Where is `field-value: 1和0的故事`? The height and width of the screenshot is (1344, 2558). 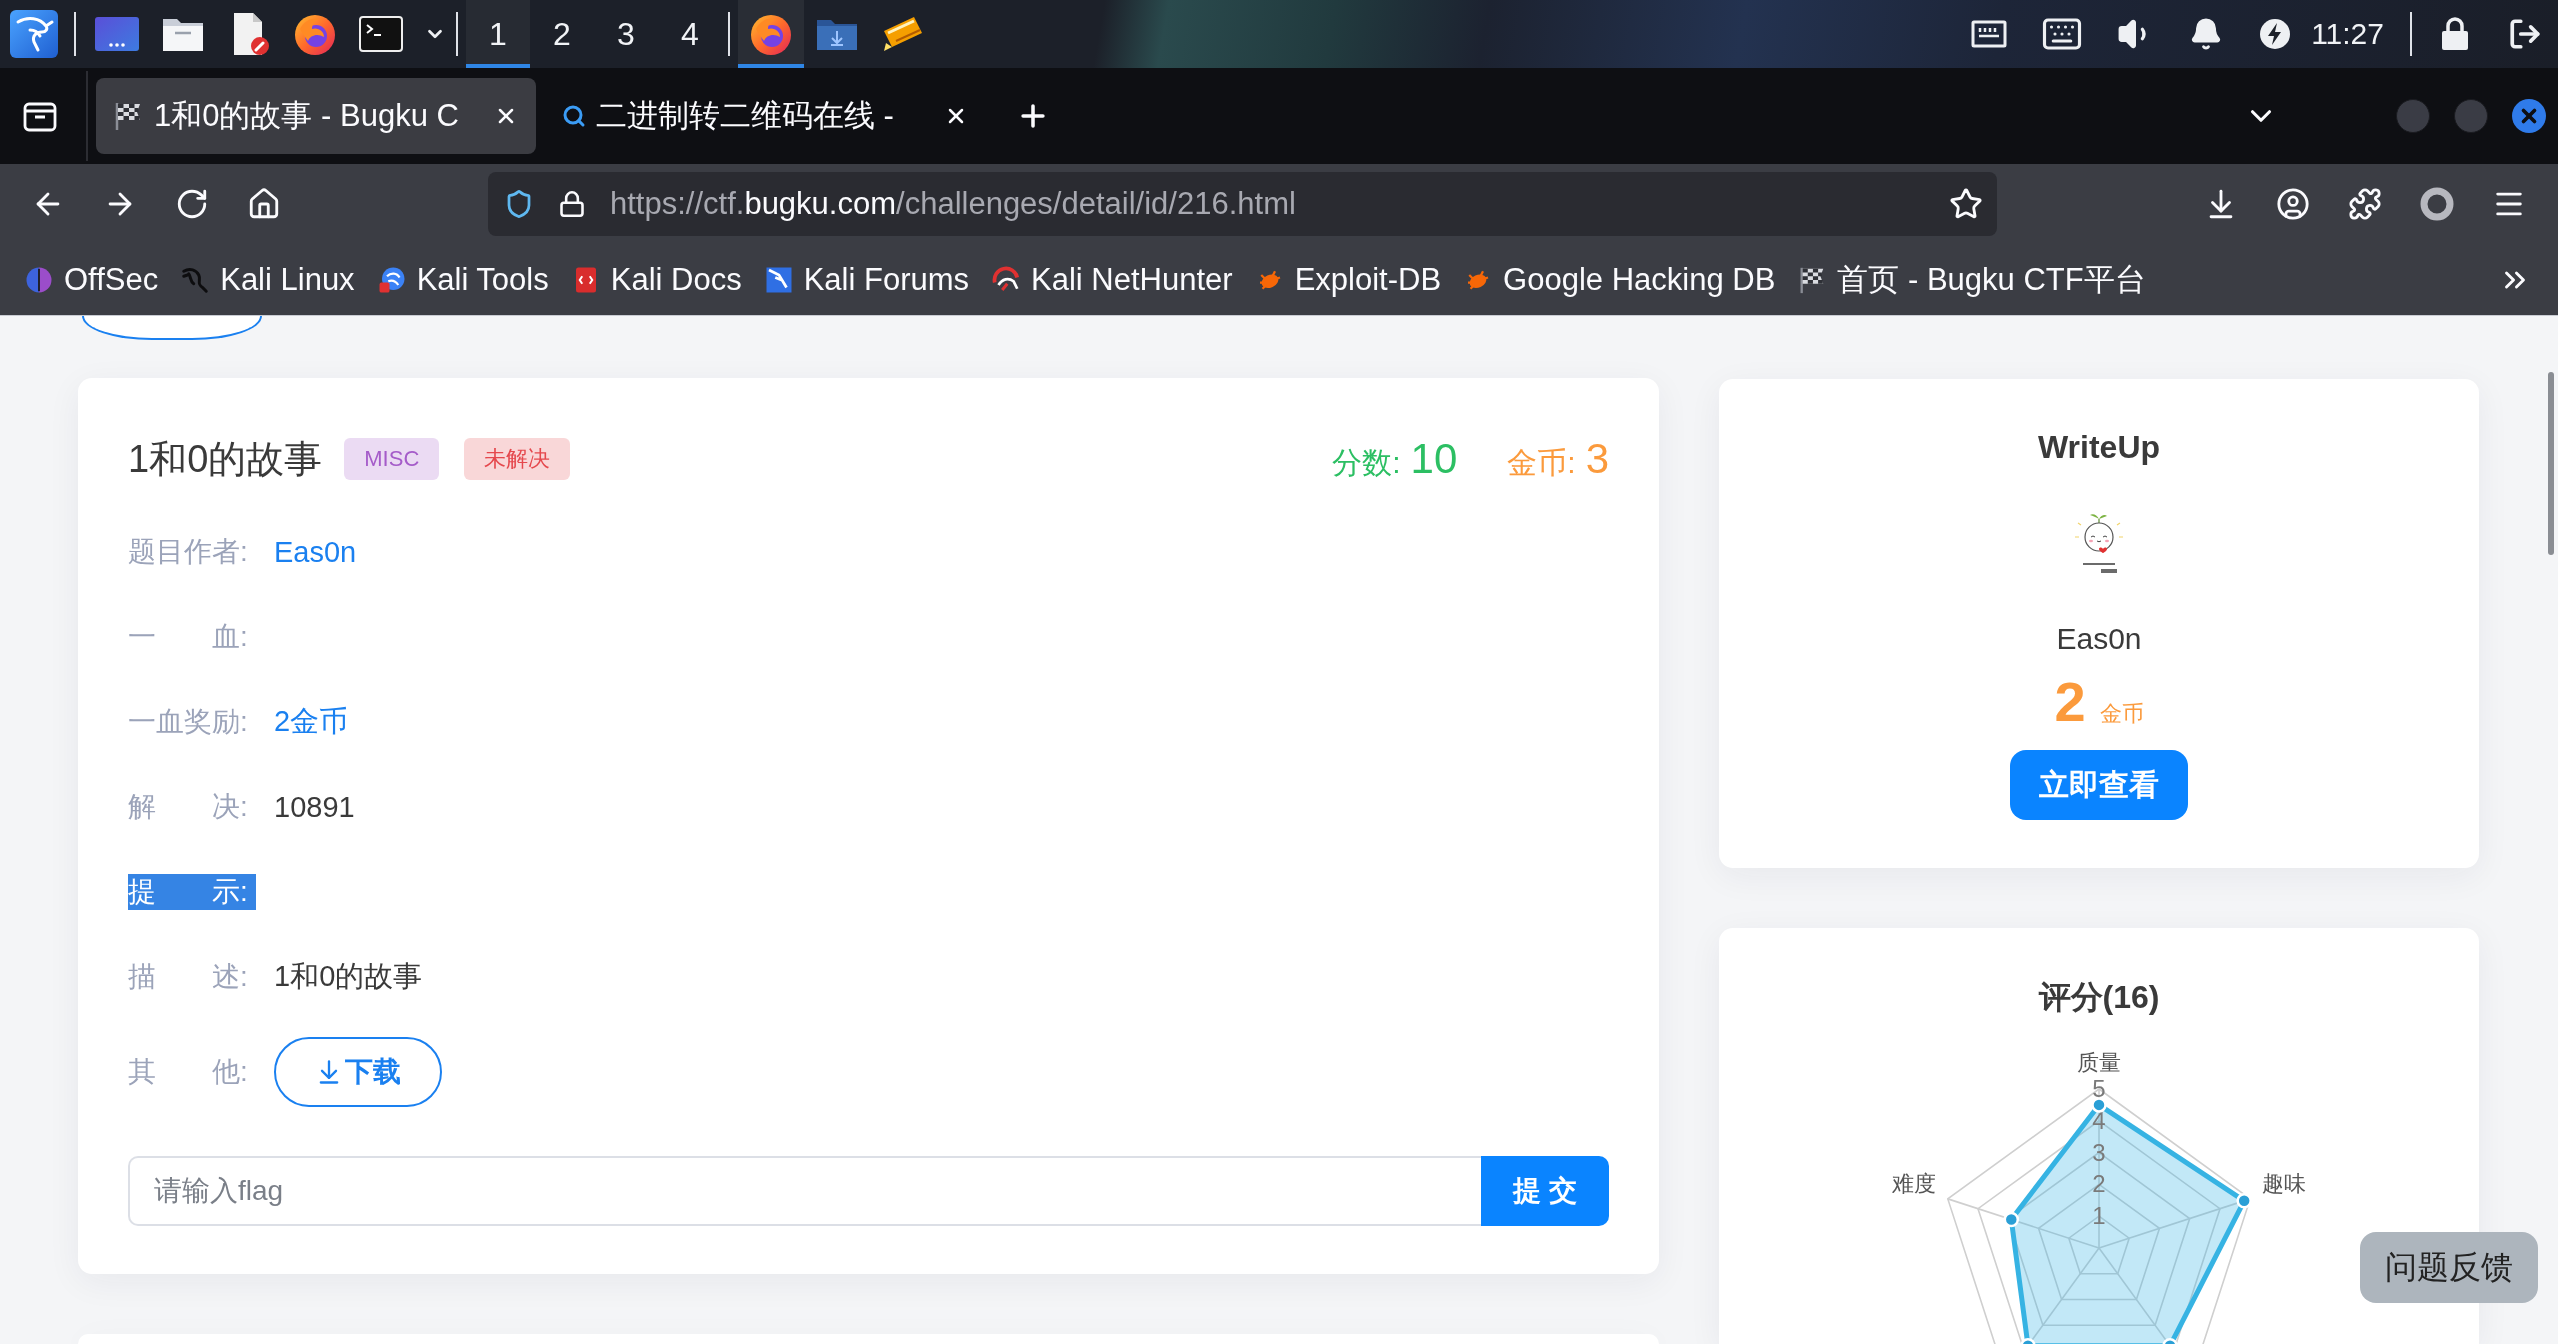
field-value: 1和0的故事 is located at coordinates (348, 976).